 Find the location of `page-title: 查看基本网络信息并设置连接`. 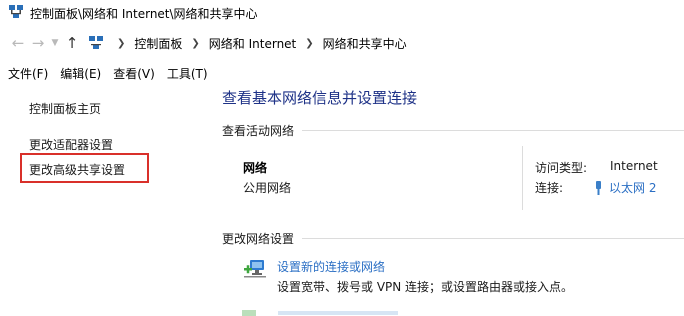

page-title: 查看基本网络信息并设置连接 is located at coordinates (320, 98).